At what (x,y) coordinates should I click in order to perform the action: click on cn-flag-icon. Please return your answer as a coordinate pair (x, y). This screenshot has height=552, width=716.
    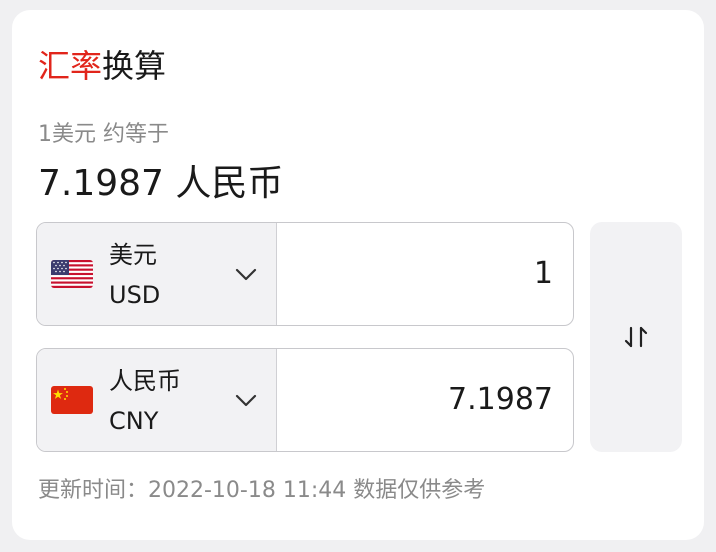
    Looking at the image, I should click on (72, 400).